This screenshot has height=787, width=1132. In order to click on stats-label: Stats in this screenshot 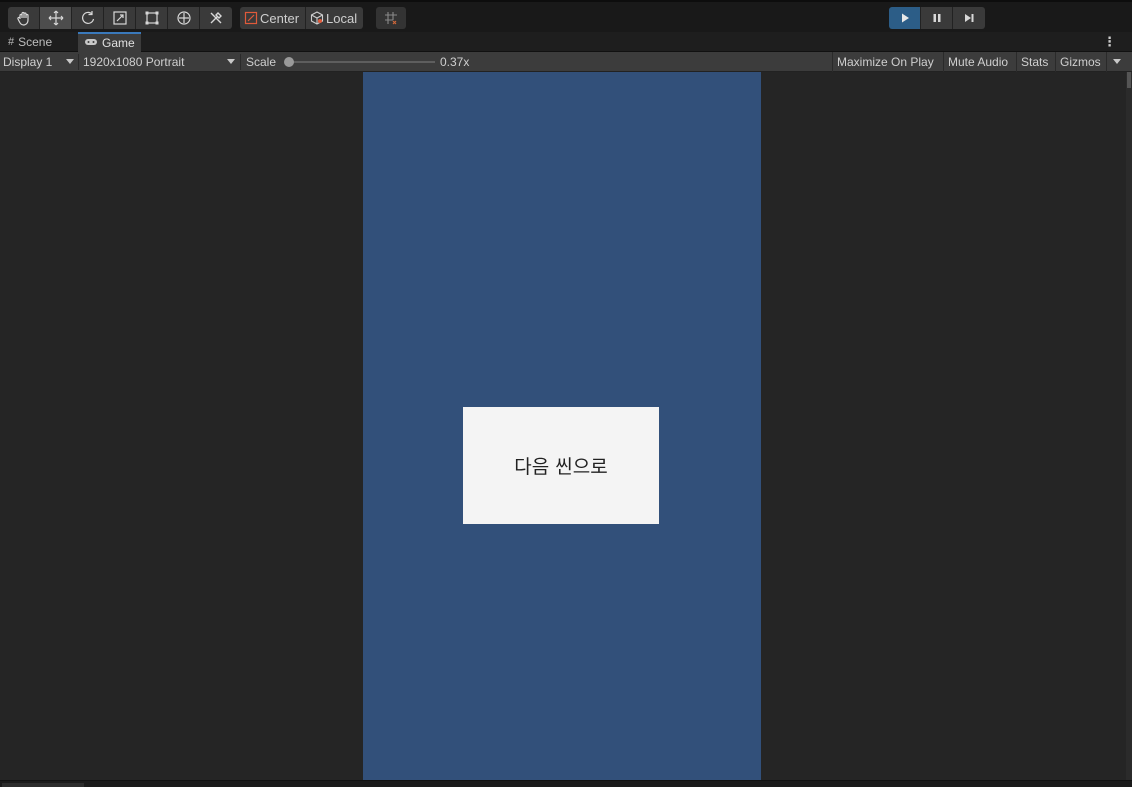, I will do `click(1035, 62)`.